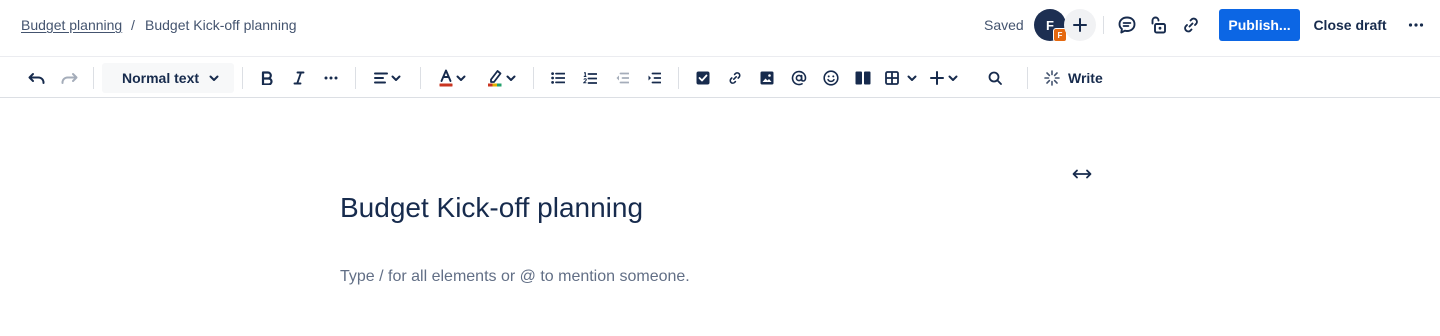 The image size is (1440, 336). Describe the element at coordinates (221, 25) in the screenshot. I see `breadcrumb-current: Budget Kick-off planning` at that location.